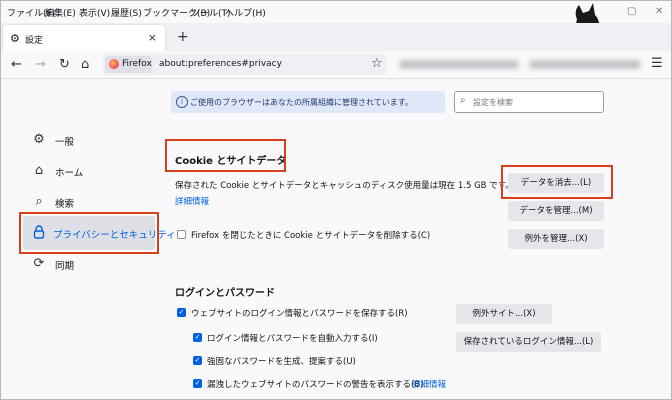 The image size is (672, 400). What do you see at coordinates (220, 64) in the screenshot?
I see `url-text: about:preferences#privacy` at bounding box center [220, 64].